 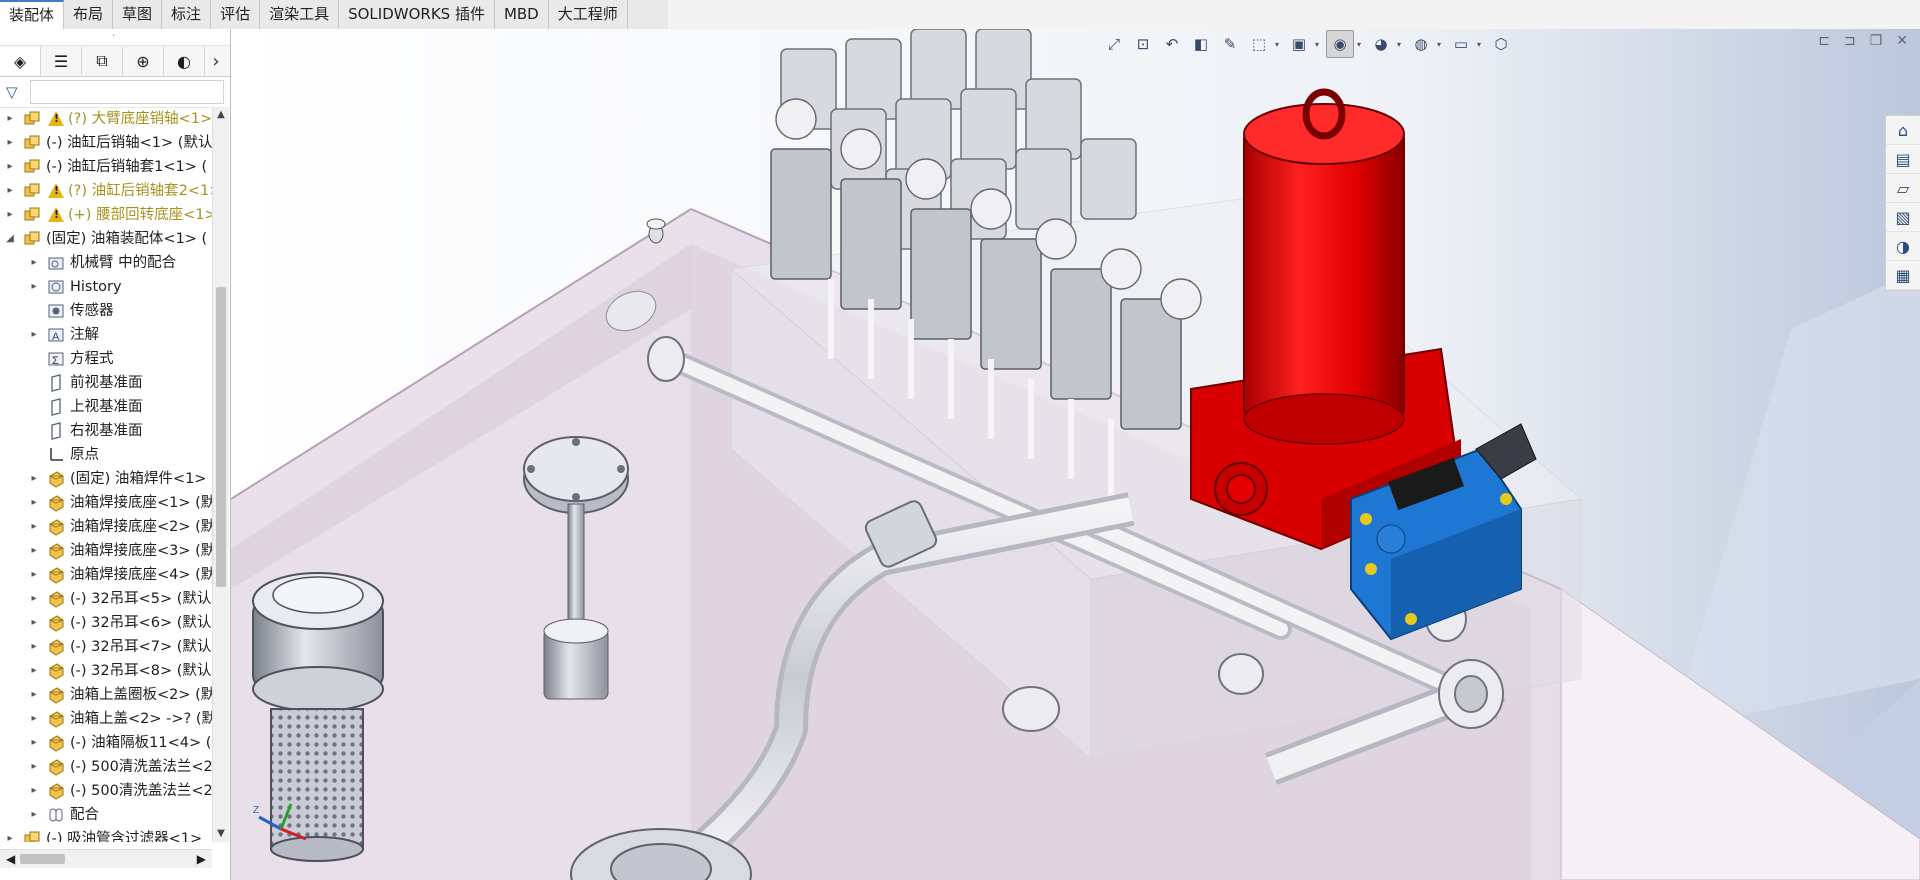 I want to click on tree-item: ▸ (固定) 油箱焊件<1> (, so click(x=106, y=479).